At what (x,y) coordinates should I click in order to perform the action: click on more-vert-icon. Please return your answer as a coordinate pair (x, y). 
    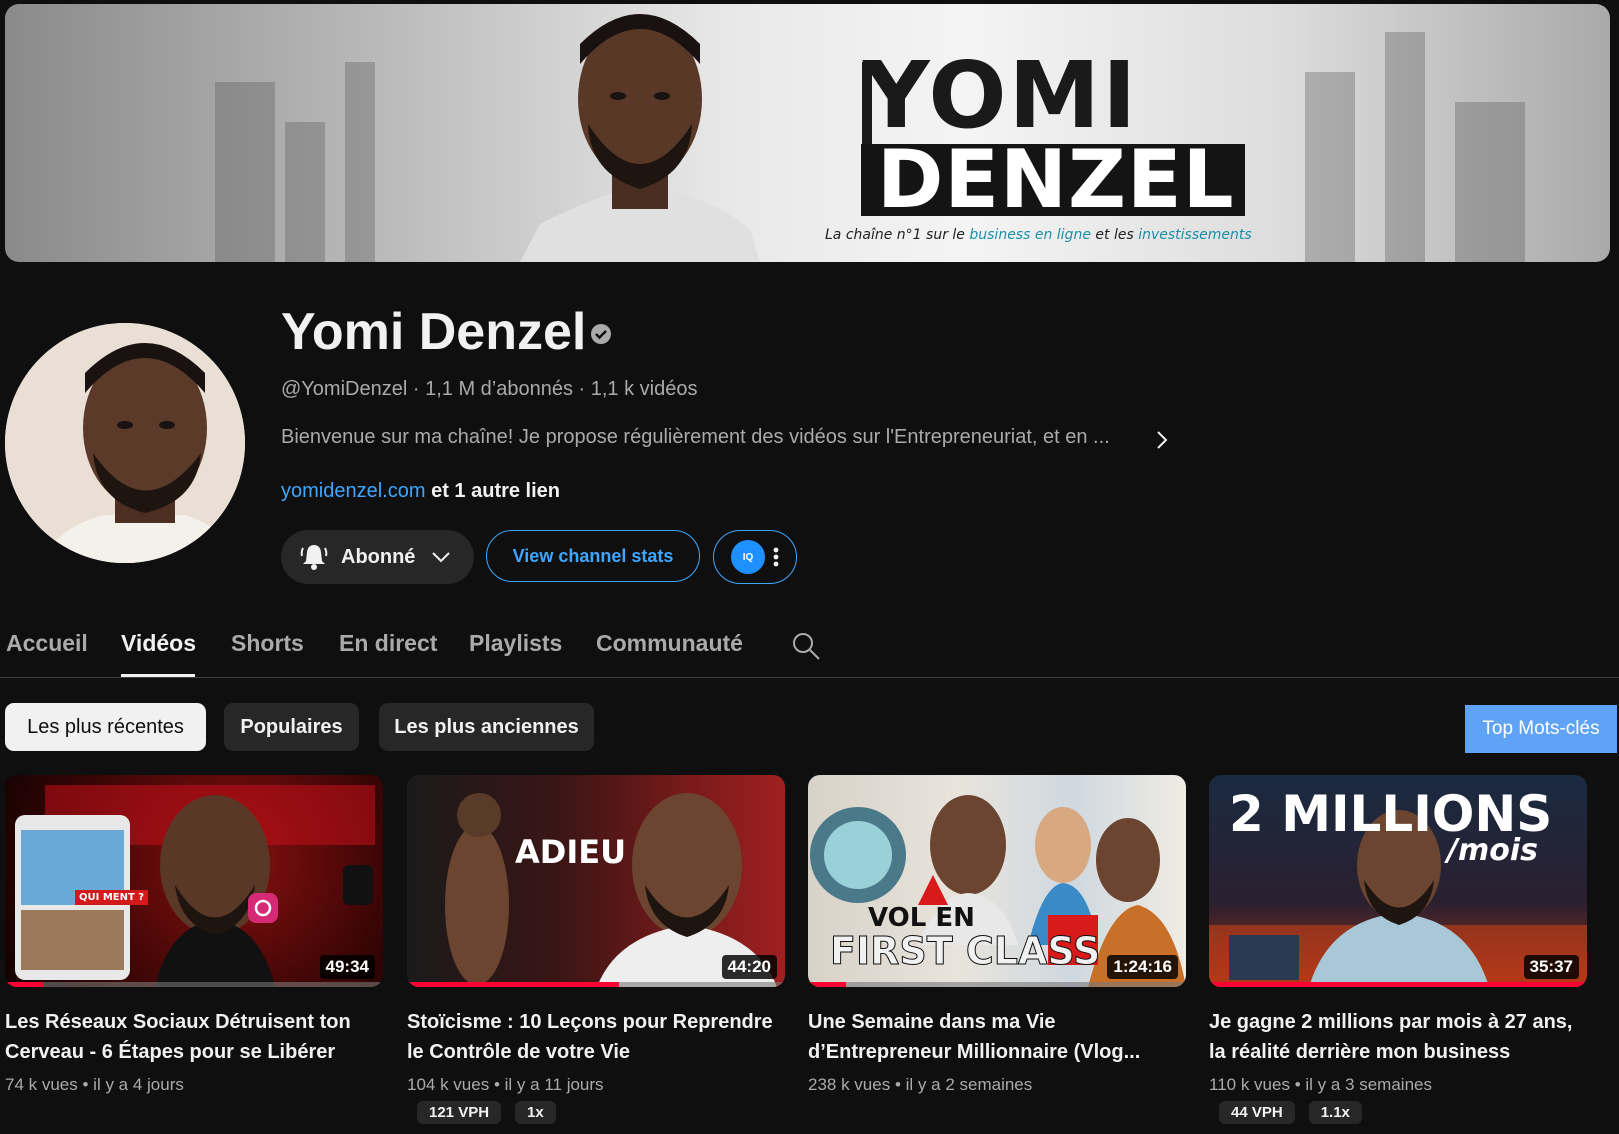
    Looking at the image, I should click on (776, 557).